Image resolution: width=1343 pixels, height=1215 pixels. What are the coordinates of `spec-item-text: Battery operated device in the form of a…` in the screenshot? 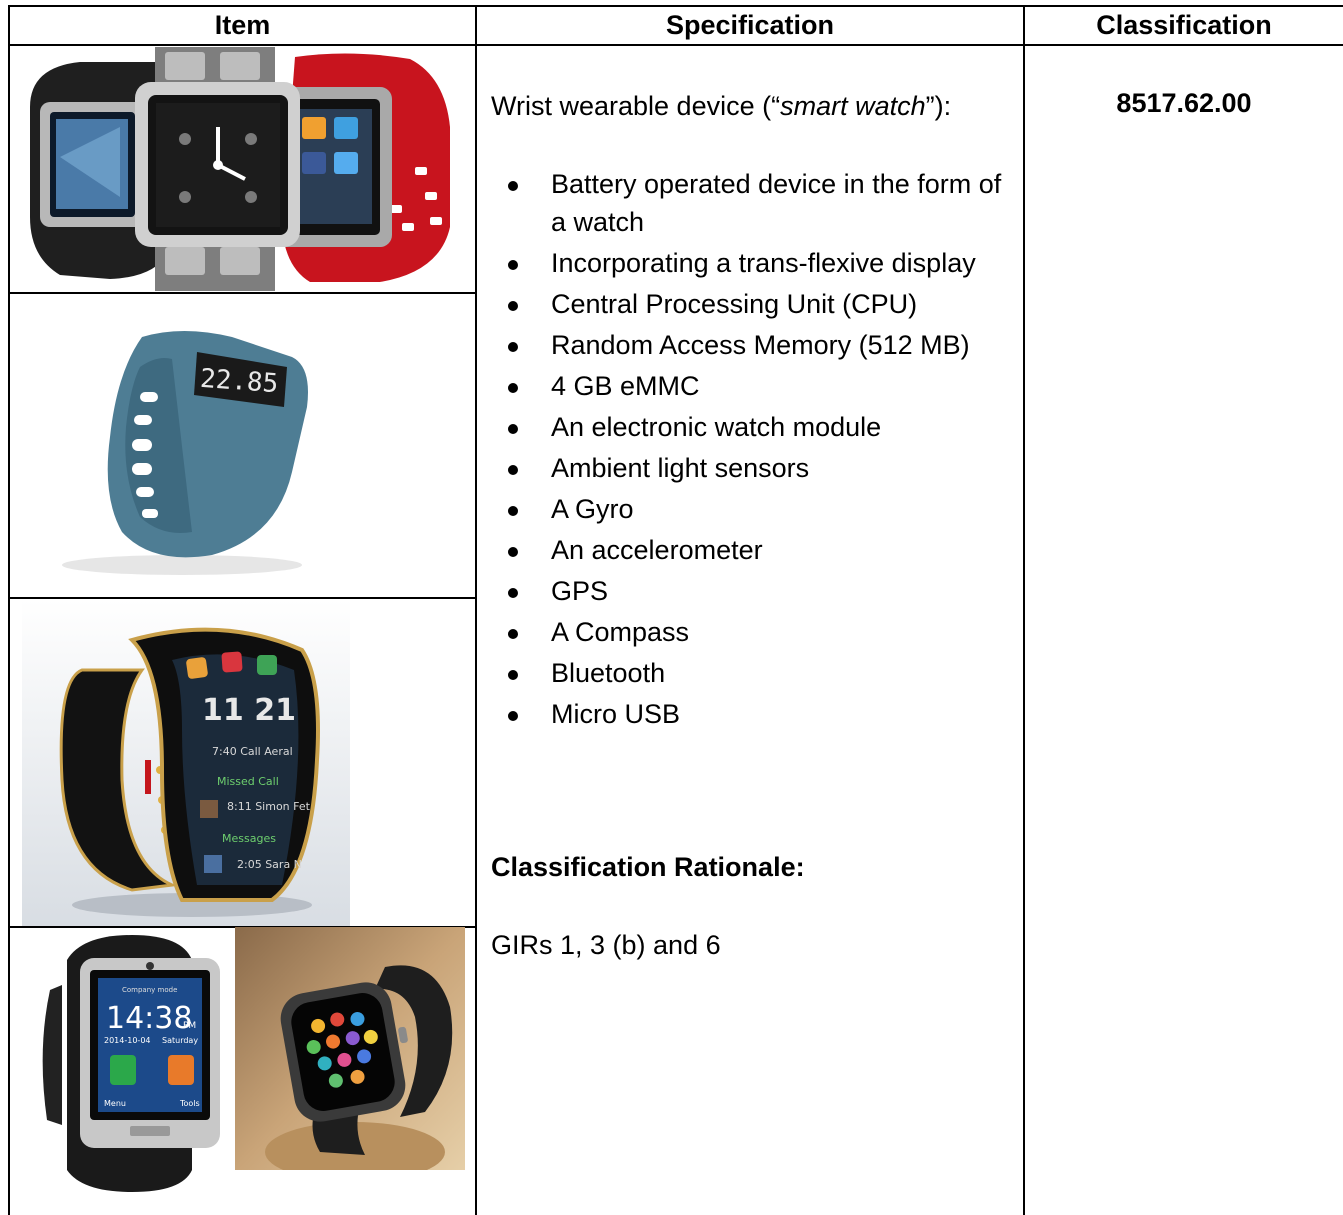 It's located at (776, 203).